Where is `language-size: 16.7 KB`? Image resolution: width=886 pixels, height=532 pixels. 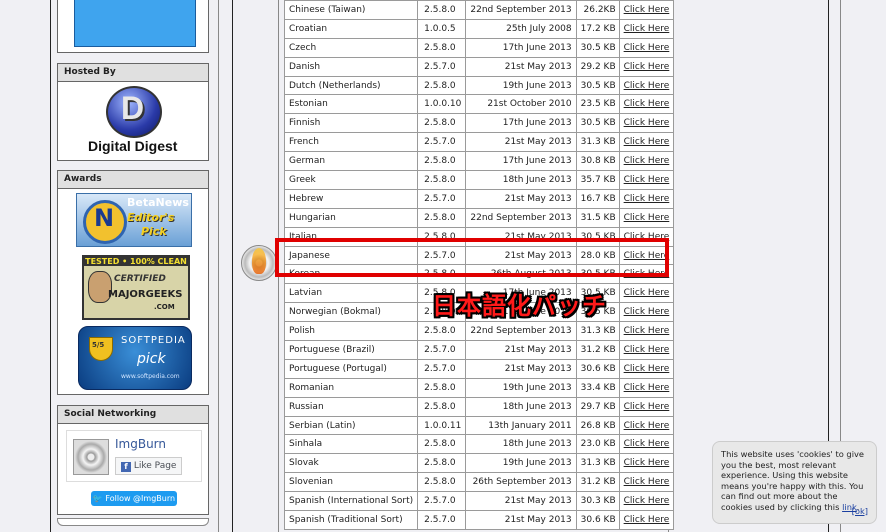 language-size: 16.7 KB is located at coordinates (597, 198).